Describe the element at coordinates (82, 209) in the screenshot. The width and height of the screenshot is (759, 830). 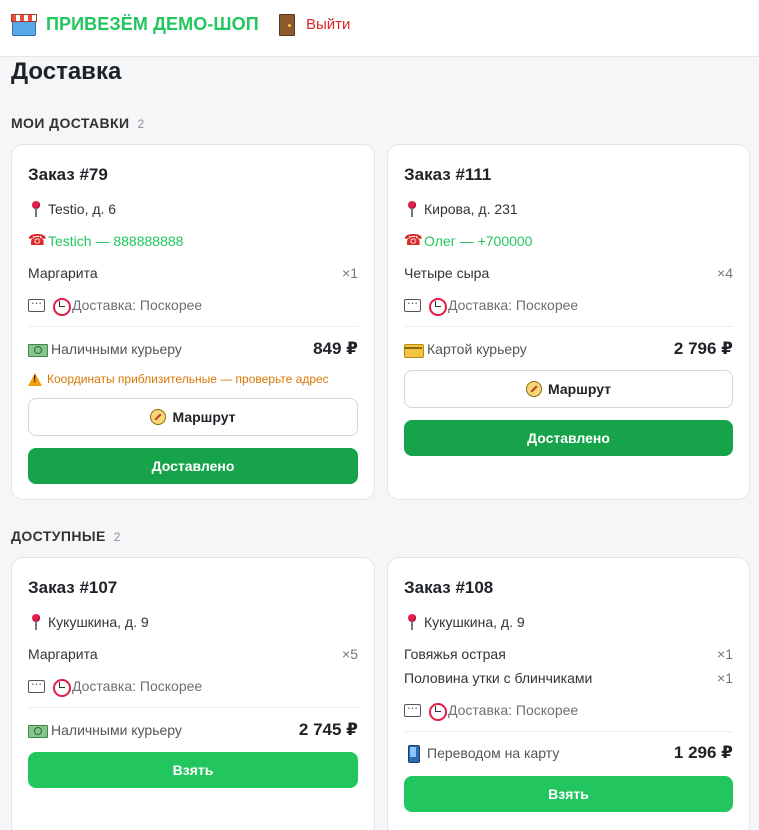
I see `address-text: Testio, д. 6` at that location.